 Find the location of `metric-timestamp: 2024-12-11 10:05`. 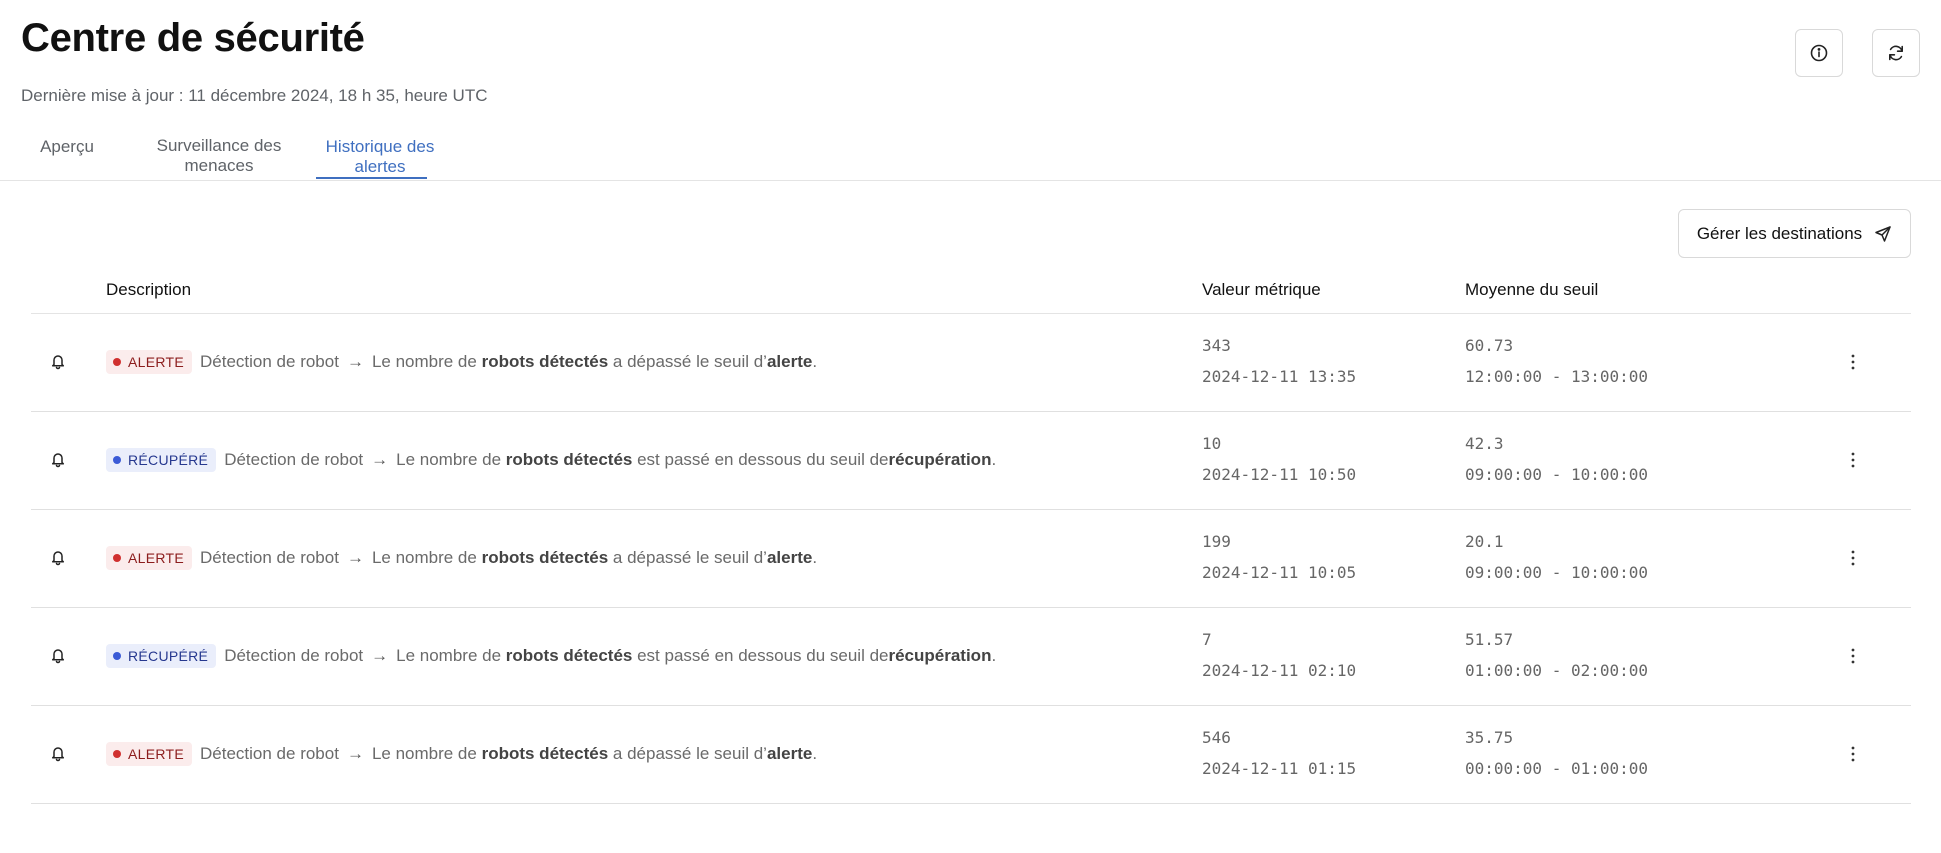

metric-timestamp: 2024-12-11 10:05 is located at coordinates (1279, 572).